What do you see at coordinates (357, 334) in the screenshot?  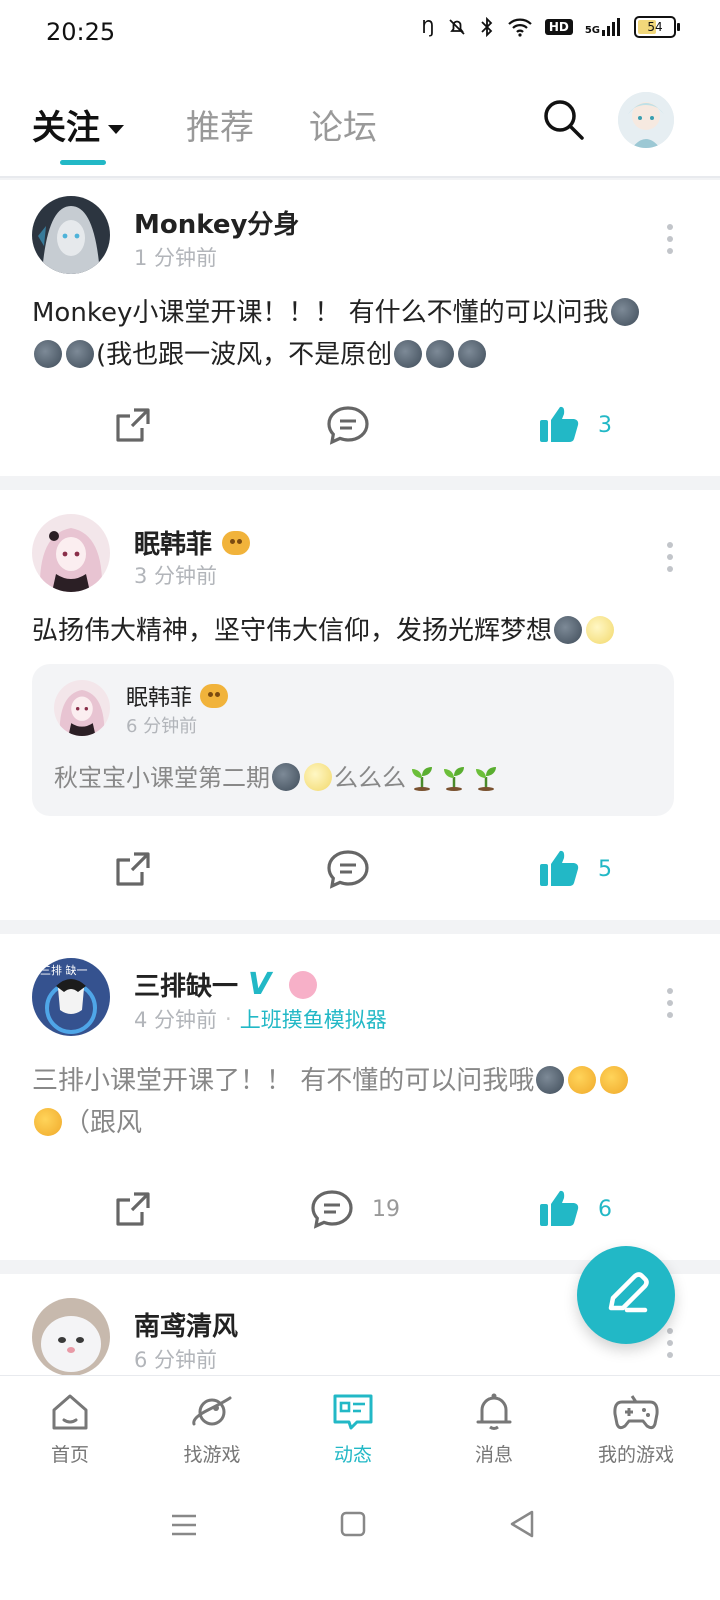 I see `post-text: Monkey小课堂开课！！！ 有什么不懂的可以问我 (我也跟一波风，不是原创` at bounding box center [357, 334].